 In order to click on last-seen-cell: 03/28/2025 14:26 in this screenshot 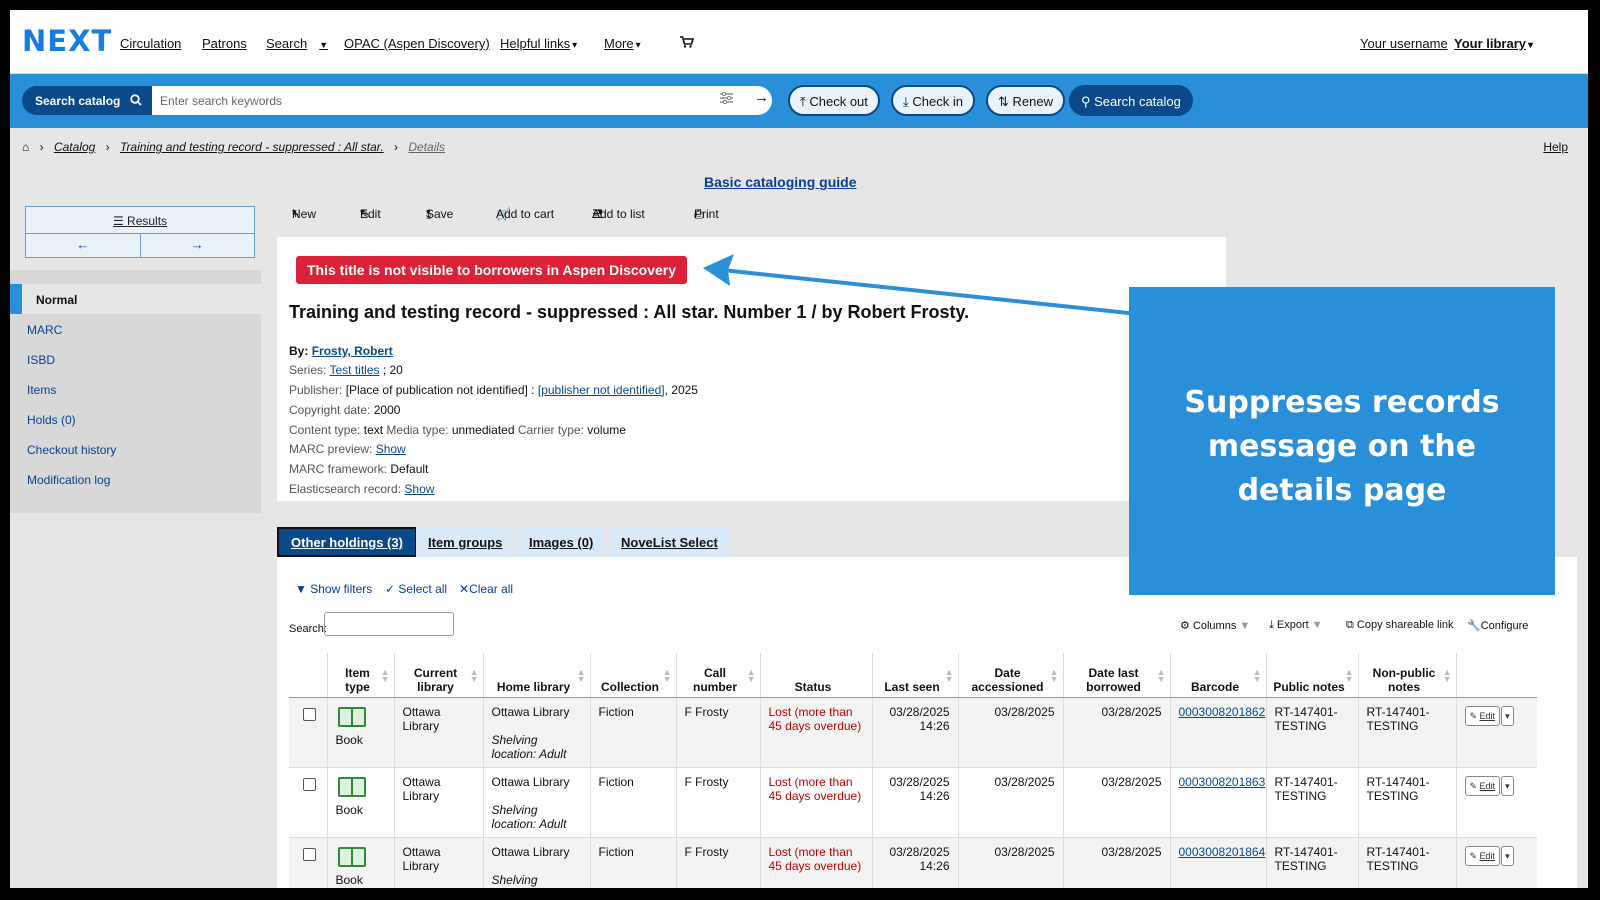, I will do `click(914, 862)`.